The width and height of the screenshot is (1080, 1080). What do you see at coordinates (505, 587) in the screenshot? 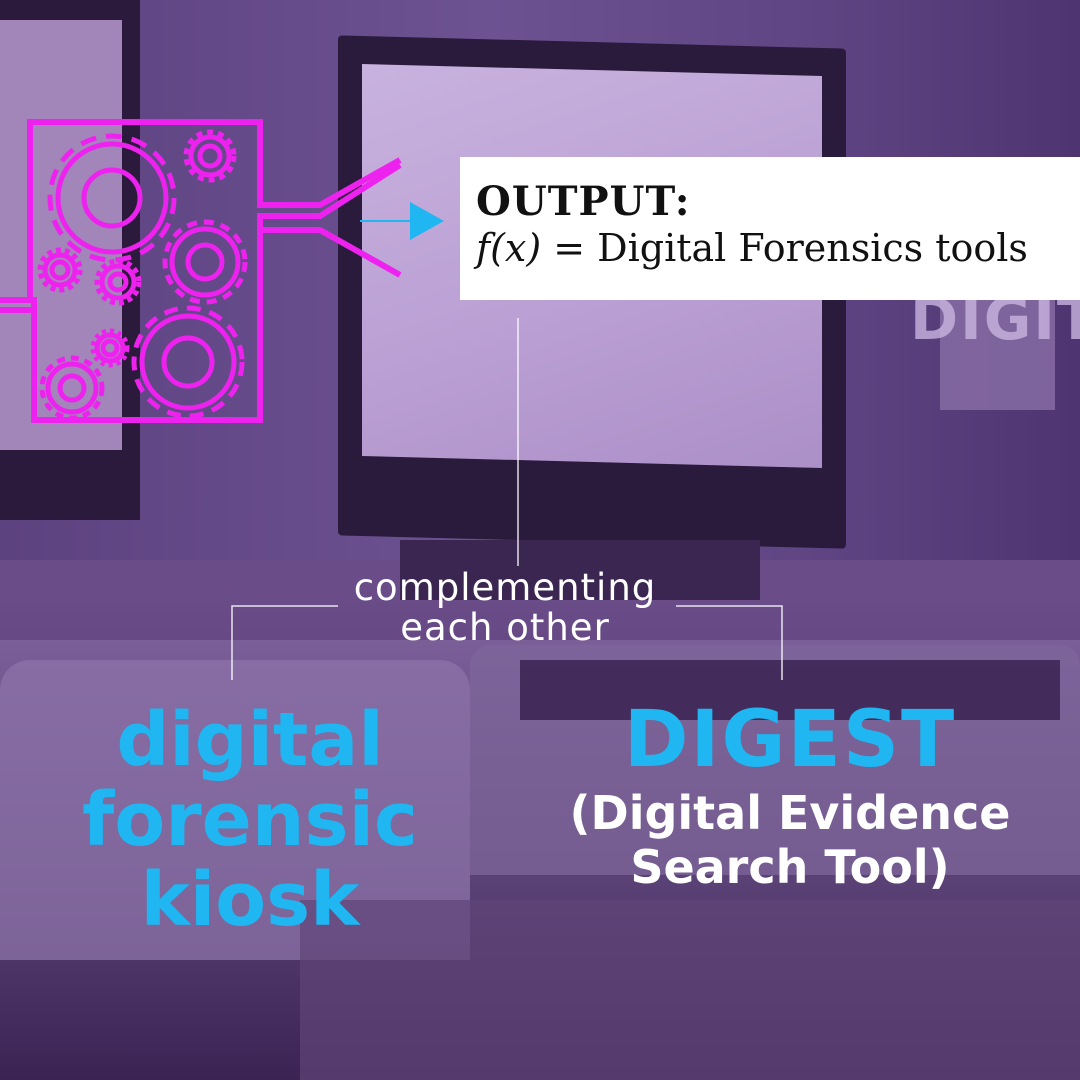
I see `complementing-line-1: complementing` at bounding box center [505, 587].